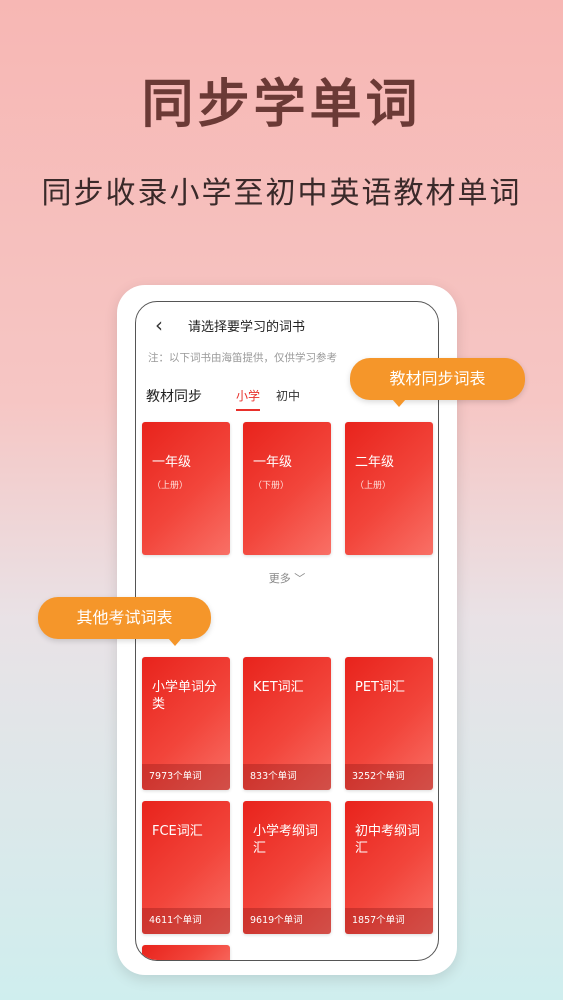  I want to click on textbook-card: 一年级 （下册）, so click(287, 488).